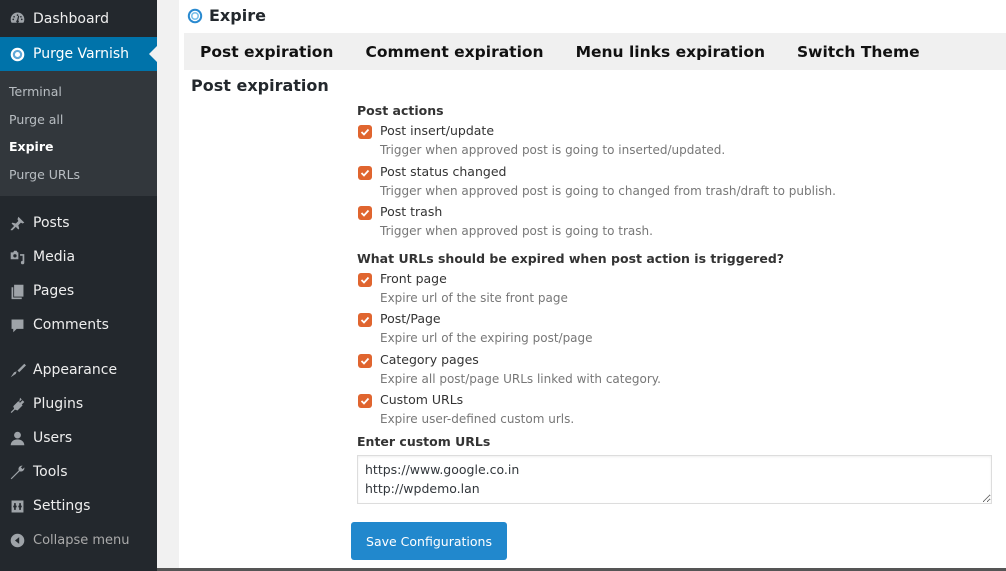 The image size is (1006, 571). What do you see at coordinates (78, 438) in the screenshot?
I see `sidebar-item-users: Users` at bounding box center [78, 438].